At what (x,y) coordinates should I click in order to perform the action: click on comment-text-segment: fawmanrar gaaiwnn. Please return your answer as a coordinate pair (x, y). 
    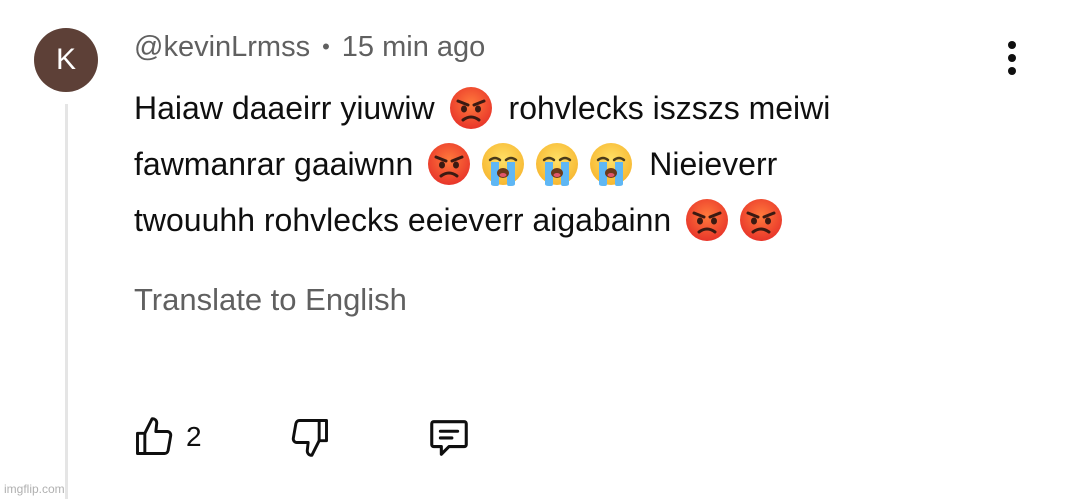
    Looking at the image, I should click on (274, 164).